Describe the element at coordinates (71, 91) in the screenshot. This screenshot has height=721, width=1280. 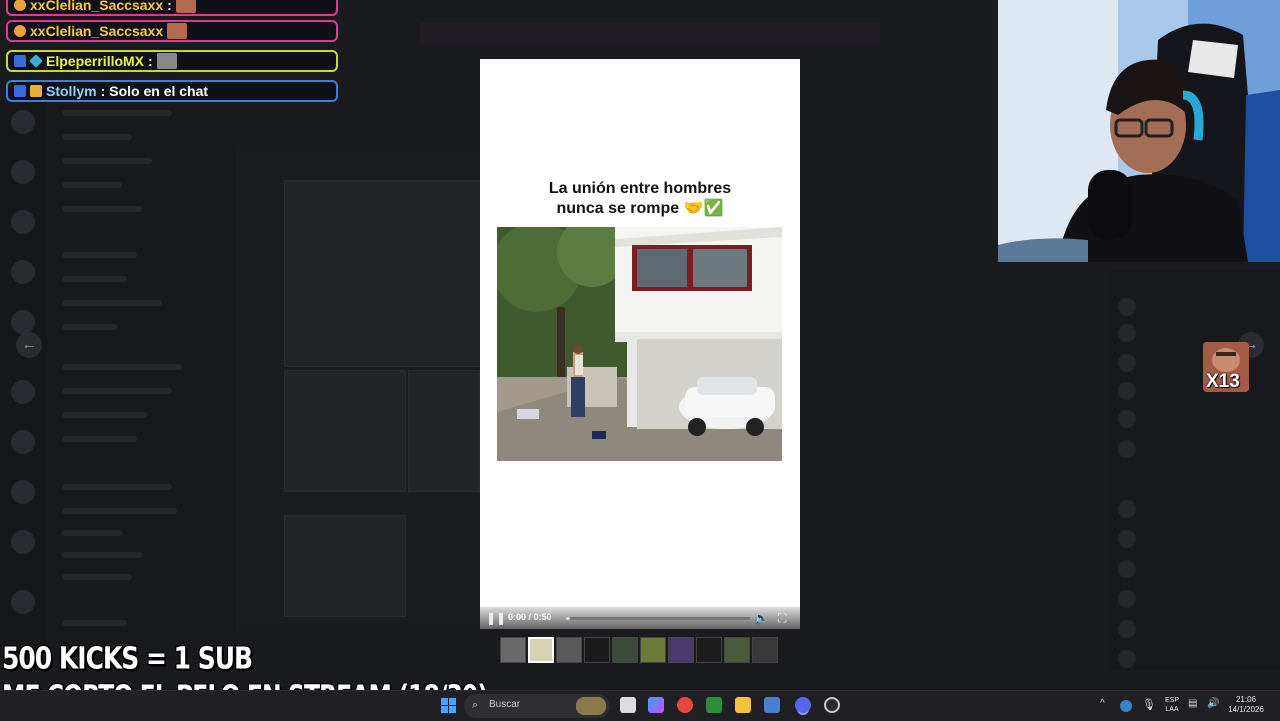
I see `chat-username: Stollym` at that location.